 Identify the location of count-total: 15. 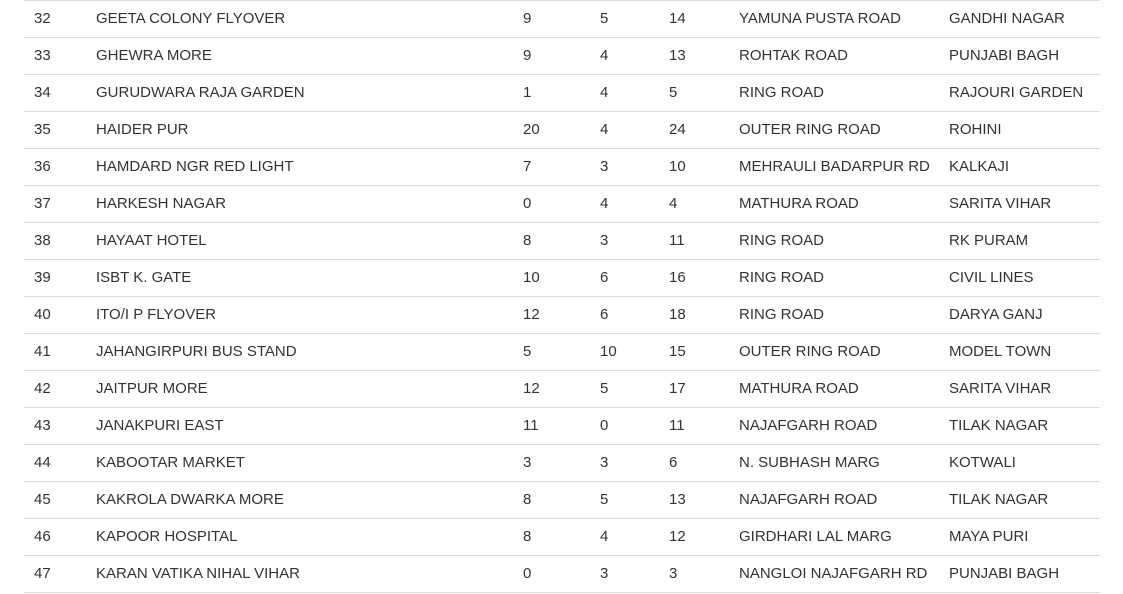
(677, 351).